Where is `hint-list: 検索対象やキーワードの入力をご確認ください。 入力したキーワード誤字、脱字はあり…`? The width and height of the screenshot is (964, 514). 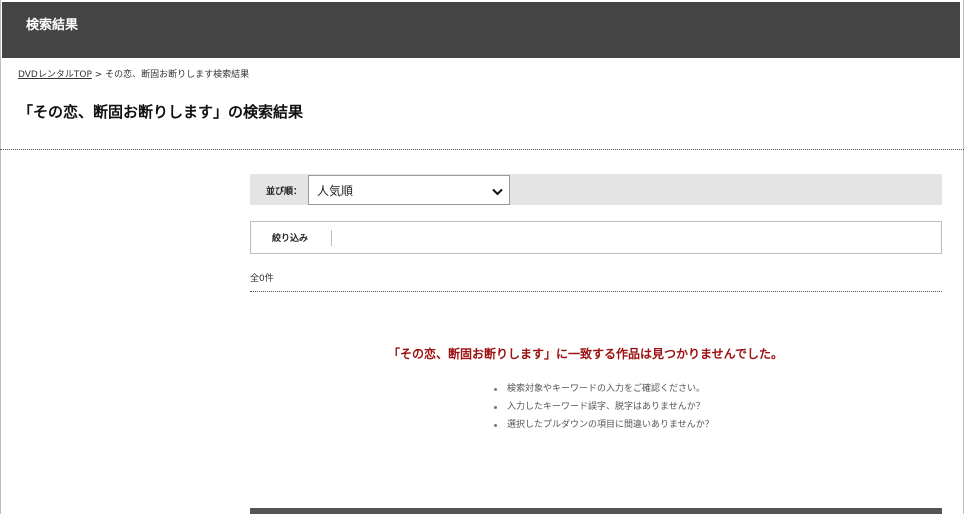 hint-list: 検索対象やキーワードの入力をご確認ください。 入力したキーワード誤字、脱字はあり… is located at coordinates (603, 407).